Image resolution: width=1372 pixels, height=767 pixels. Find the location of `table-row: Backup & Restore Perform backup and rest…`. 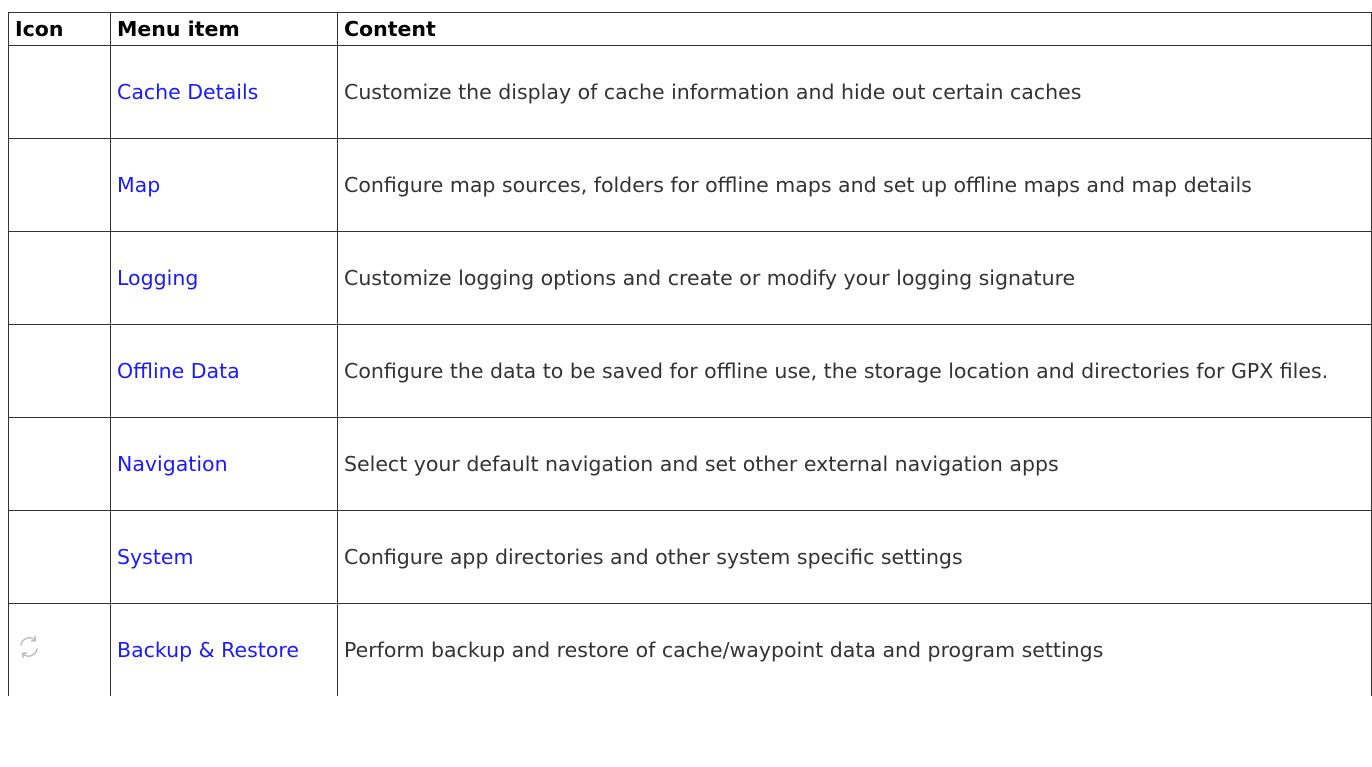

table-row: Backup & Restore Perform backup and rest… is located at coordinates (690, 649).